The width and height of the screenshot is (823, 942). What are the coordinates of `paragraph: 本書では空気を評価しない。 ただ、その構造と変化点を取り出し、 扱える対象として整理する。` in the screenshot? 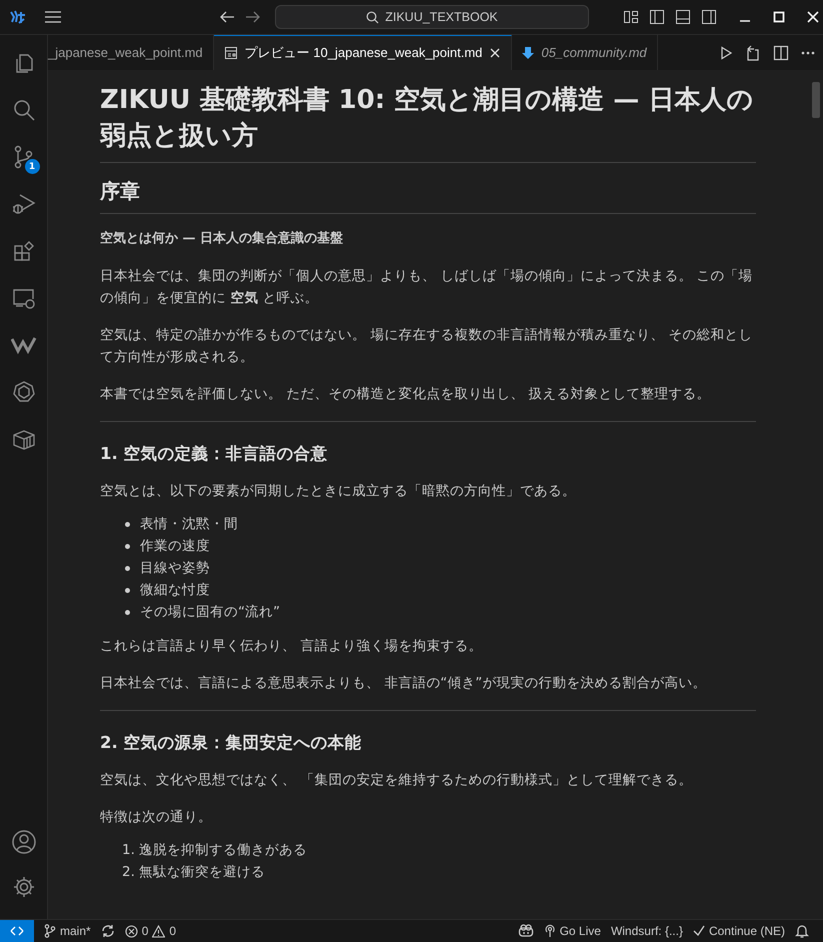 It's located at (406, 394).